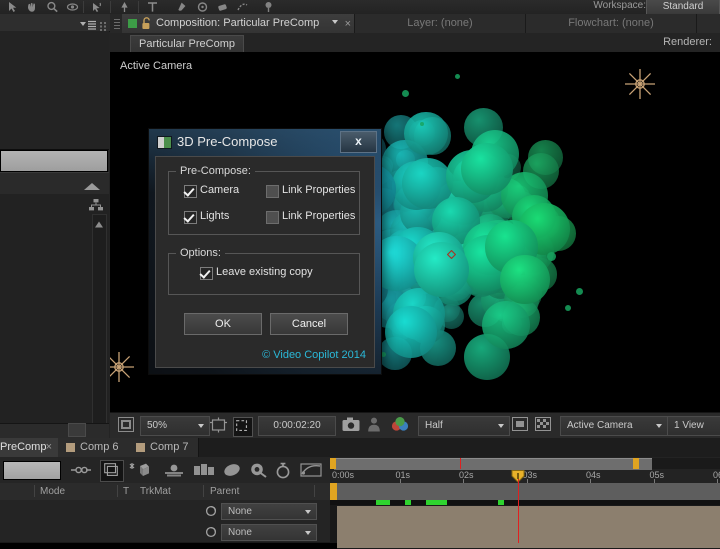  I want to click on time-ruler: 0:00s01s02s03s04s05s06, so click(525, 470).